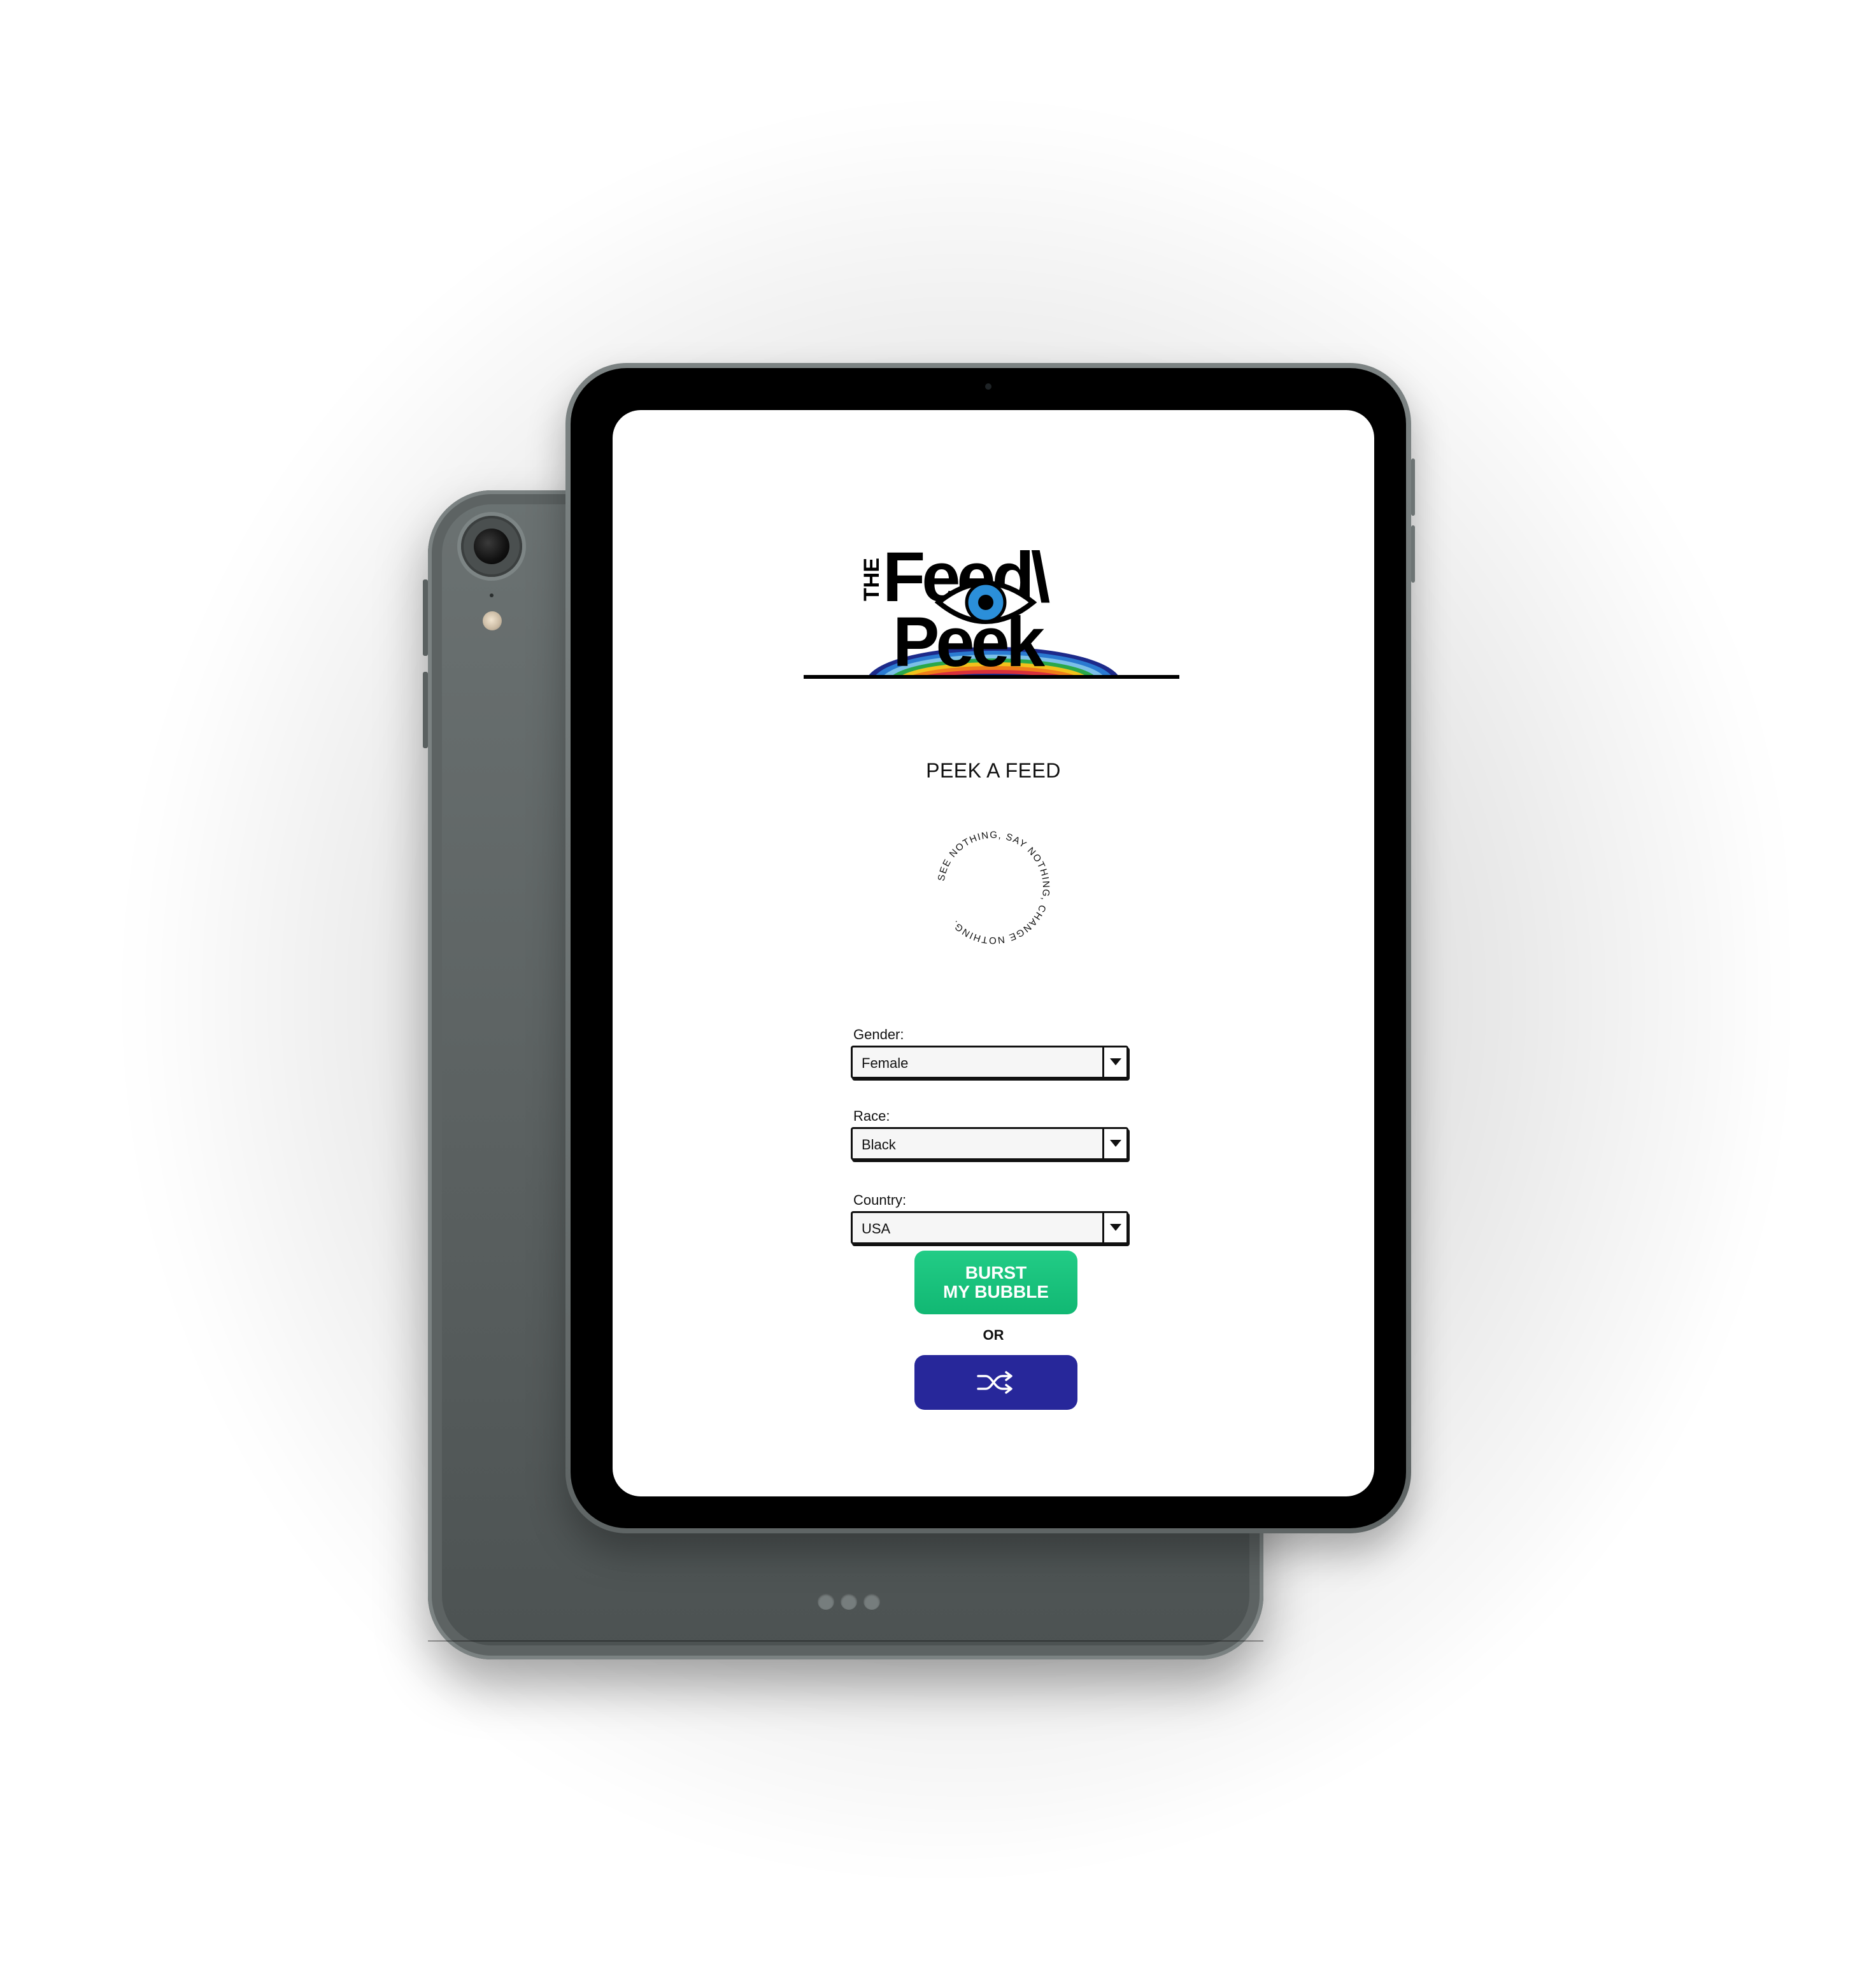 The height and width of the screenshot is (1974, 1876). What do you see at coordinates (872, 579) in the screenshot?
I see `logo-the: THE` at bounding box center [872, 579].